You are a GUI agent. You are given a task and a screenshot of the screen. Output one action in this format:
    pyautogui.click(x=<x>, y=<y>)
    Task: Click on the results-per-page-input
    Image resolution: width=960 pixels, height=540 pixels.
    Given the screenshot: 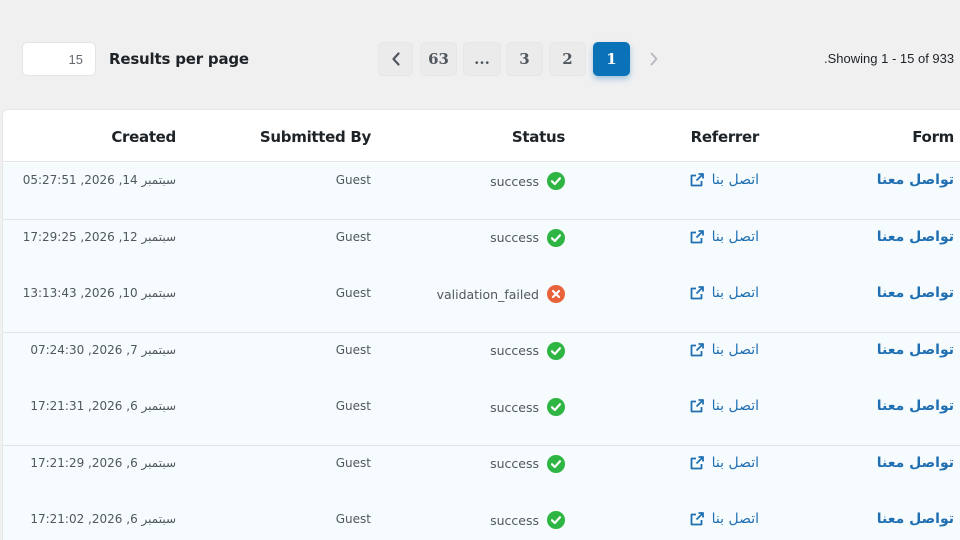 What is the action you would take?
    pyautogui.click(x=59, y=59)
    